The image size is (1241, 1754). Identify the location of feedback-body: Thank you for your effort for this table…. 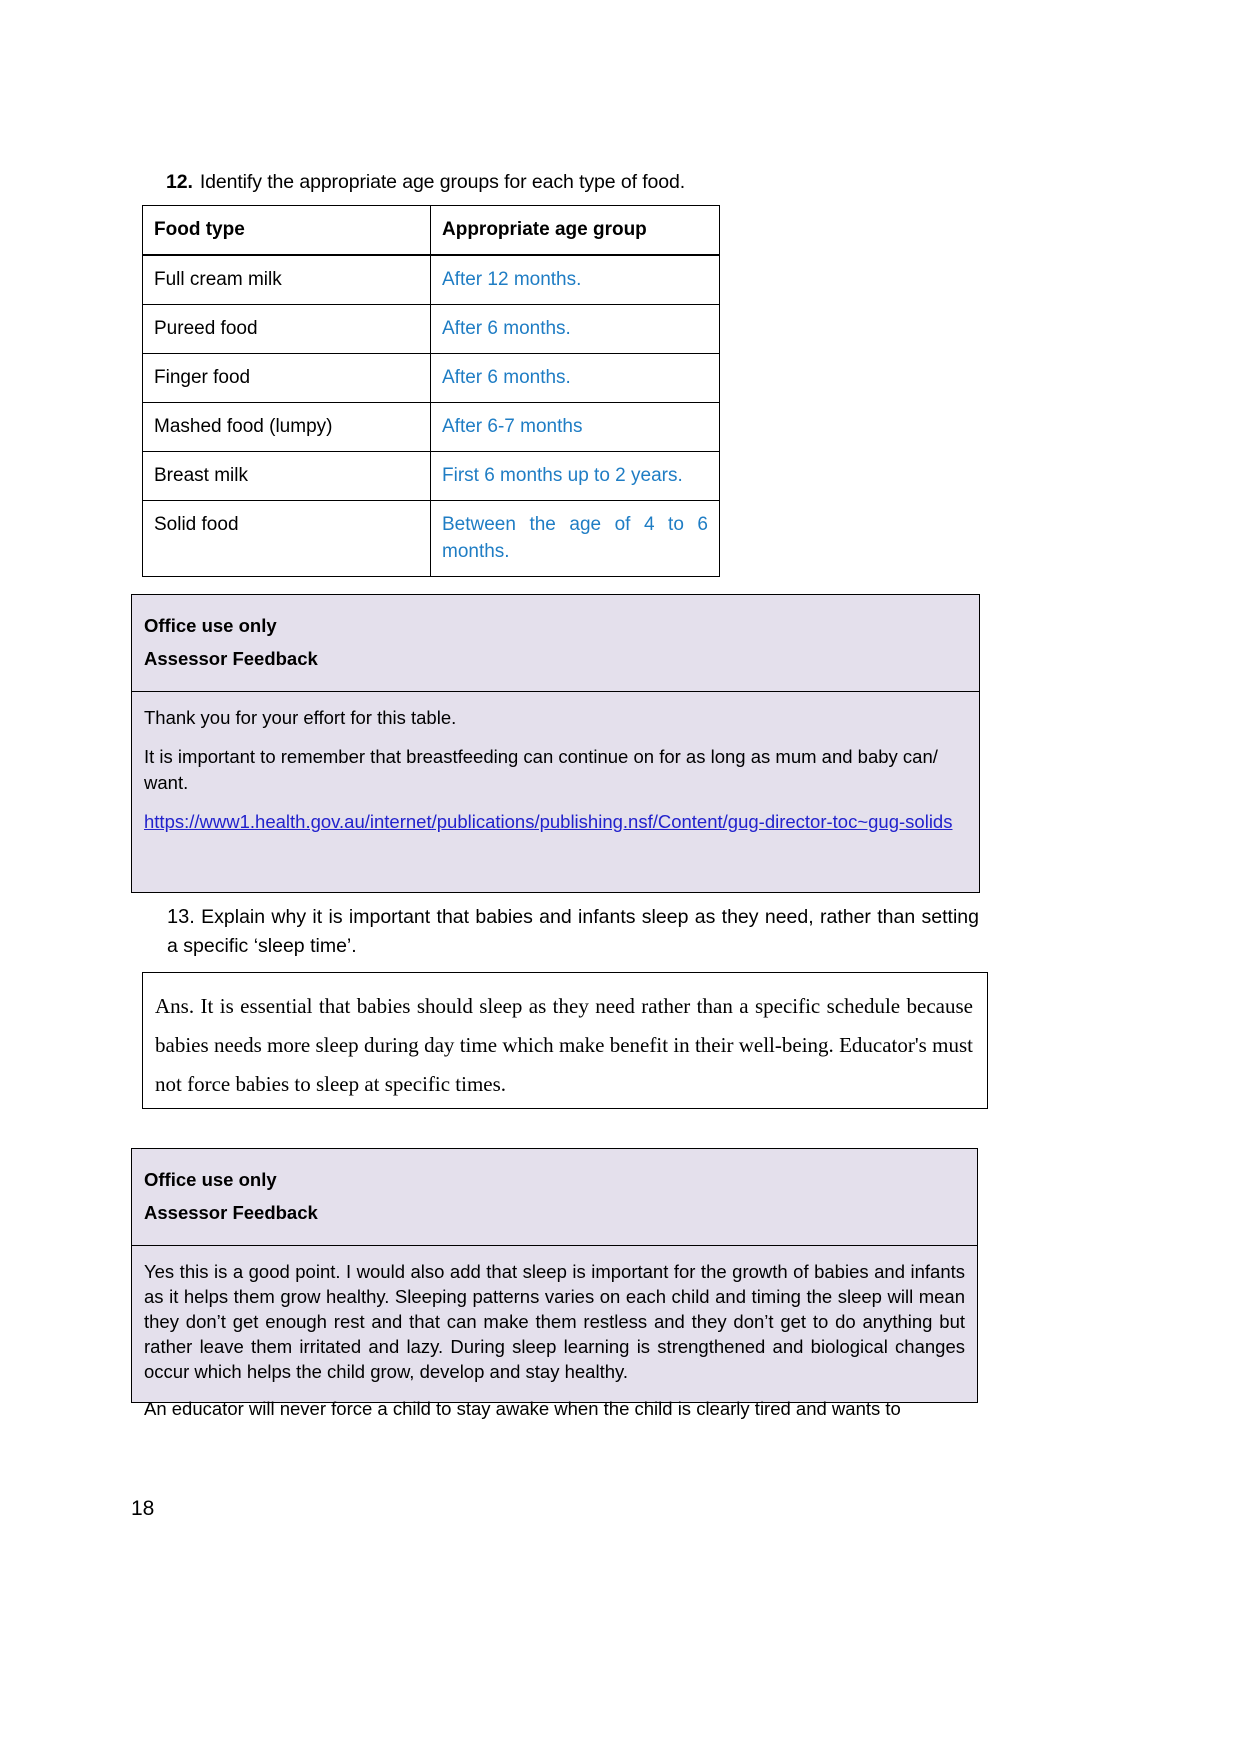
(555, 770).